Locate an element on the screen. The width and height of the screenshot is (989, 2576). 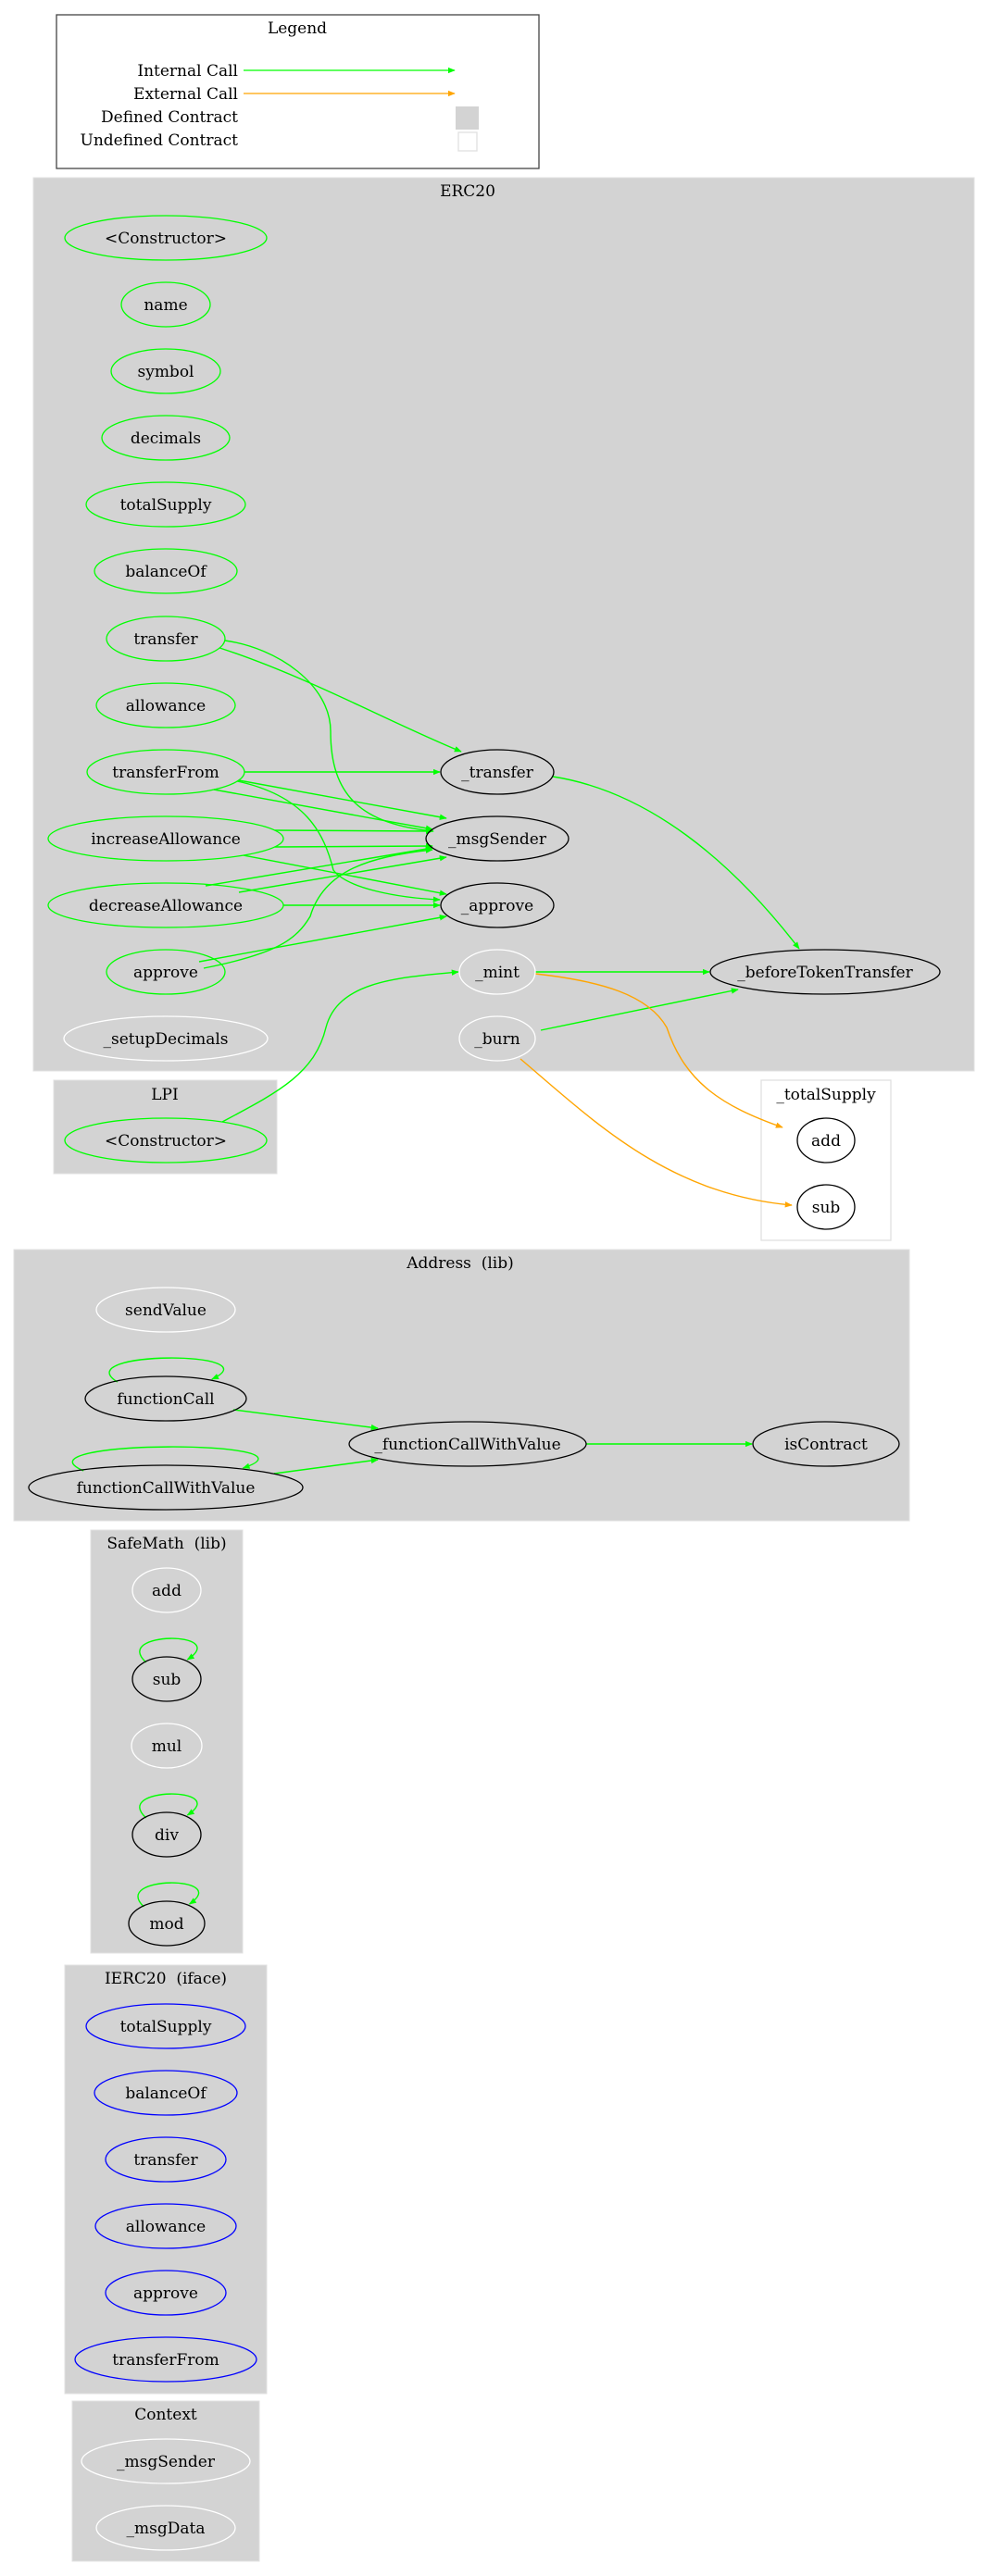
node-label: mod is located at coordinates (166, 1924).